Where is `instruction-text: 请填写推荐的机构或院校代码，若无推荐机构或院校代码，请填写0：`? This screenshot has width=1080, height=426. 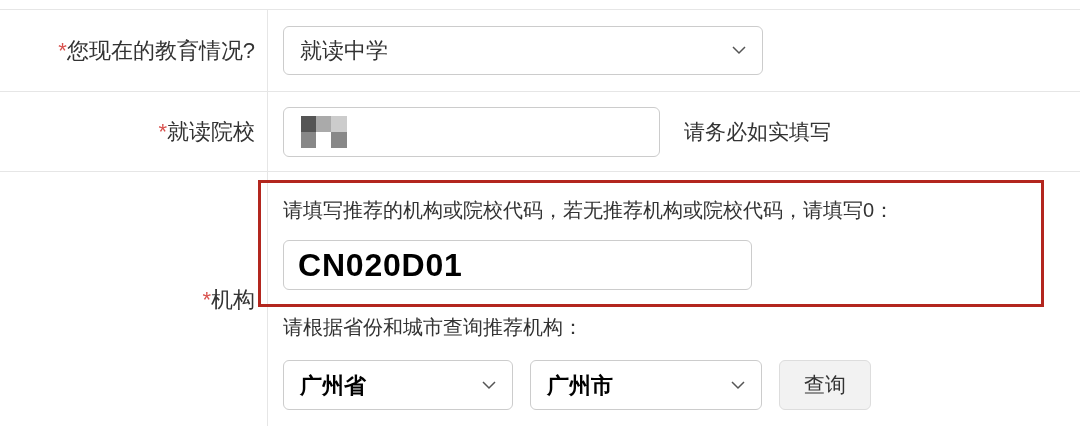
instruction-text: 请填写推荐的机构或院校代码，若无推荐机构或院校代码，请填写0： is located at coordinates (589, 210).